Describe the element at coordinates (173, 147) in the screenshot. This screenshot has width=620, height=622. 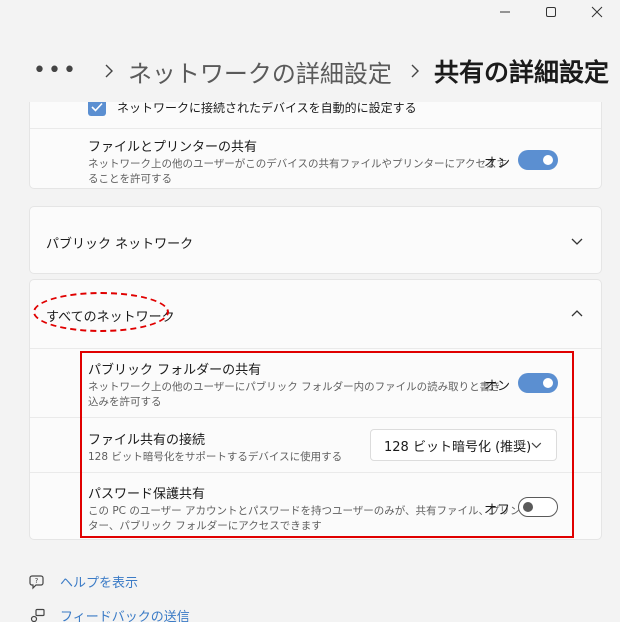
I see `file-printer-sharing-title: ファイルとプリンターの共有` at that location.